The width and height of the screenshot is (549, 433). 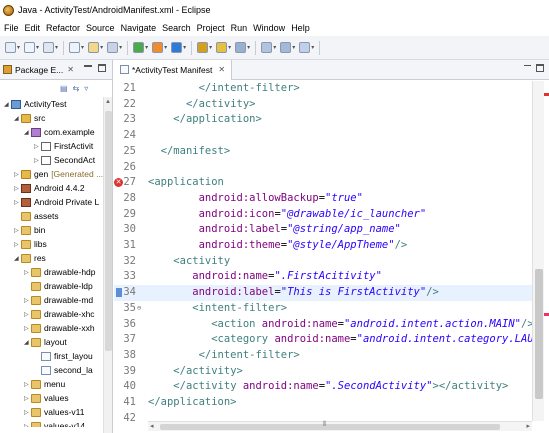 What do you see at coordinates (239, 28) in the screenshot?
I see `menu-run: Run` at bounding box center [239, 28].